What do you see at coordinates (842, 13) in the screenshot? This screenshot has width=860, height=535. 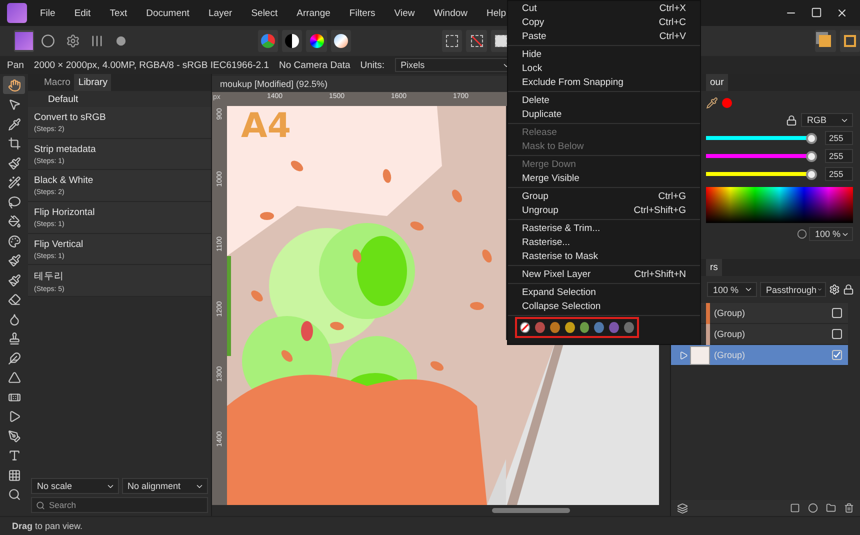 I see `close-icon` at bounding box center [842, 13].